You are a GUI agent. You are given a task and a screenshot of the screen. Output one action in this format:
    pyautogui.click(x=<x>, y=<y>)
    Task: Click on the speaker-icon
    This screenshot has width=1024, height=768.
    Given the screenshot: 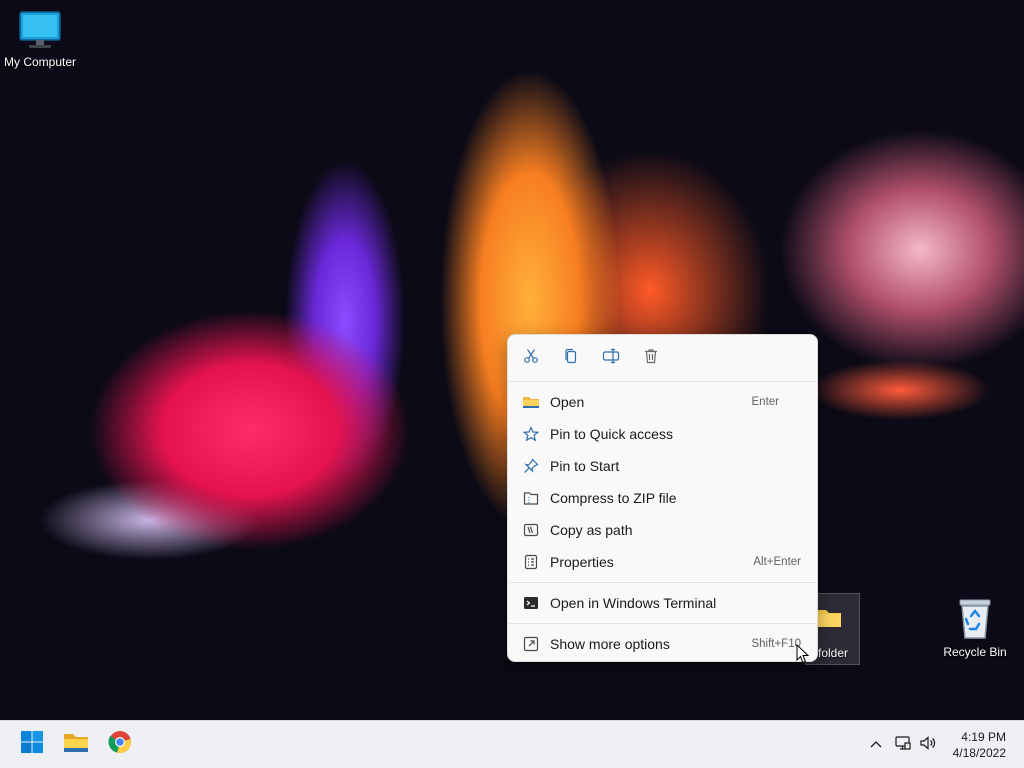 What is the action you would take?
    pyautogui.click(x=928, y=745)
    